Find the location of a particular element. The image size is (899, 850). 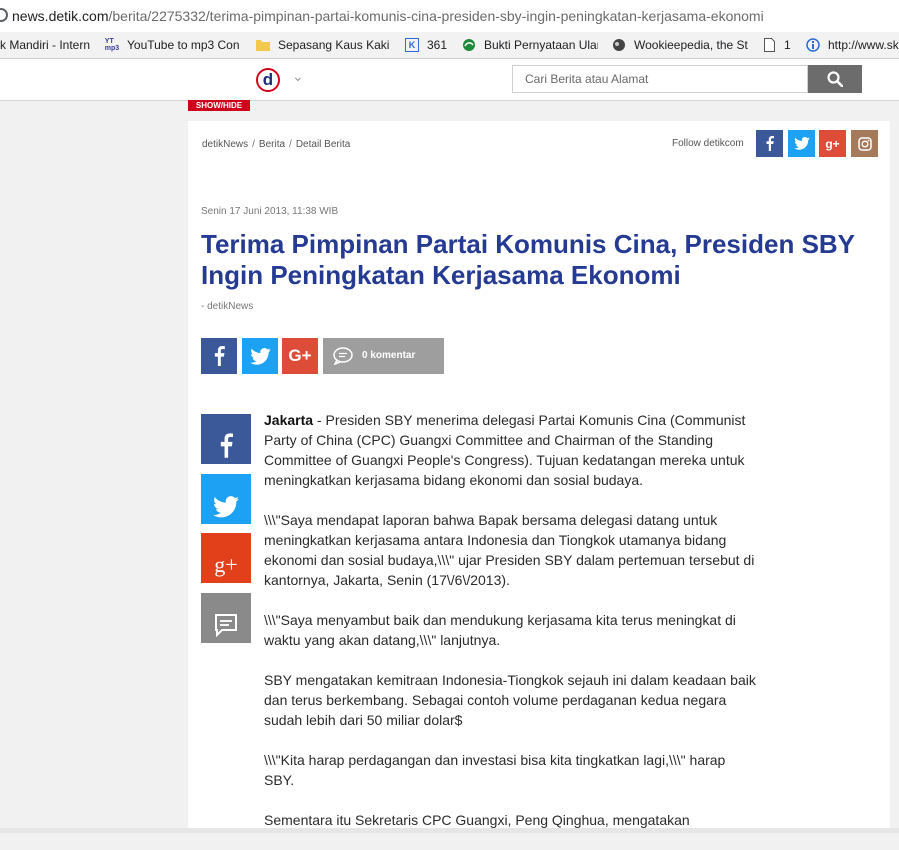

follow-instagram-button is located at coordinates (864, 143).